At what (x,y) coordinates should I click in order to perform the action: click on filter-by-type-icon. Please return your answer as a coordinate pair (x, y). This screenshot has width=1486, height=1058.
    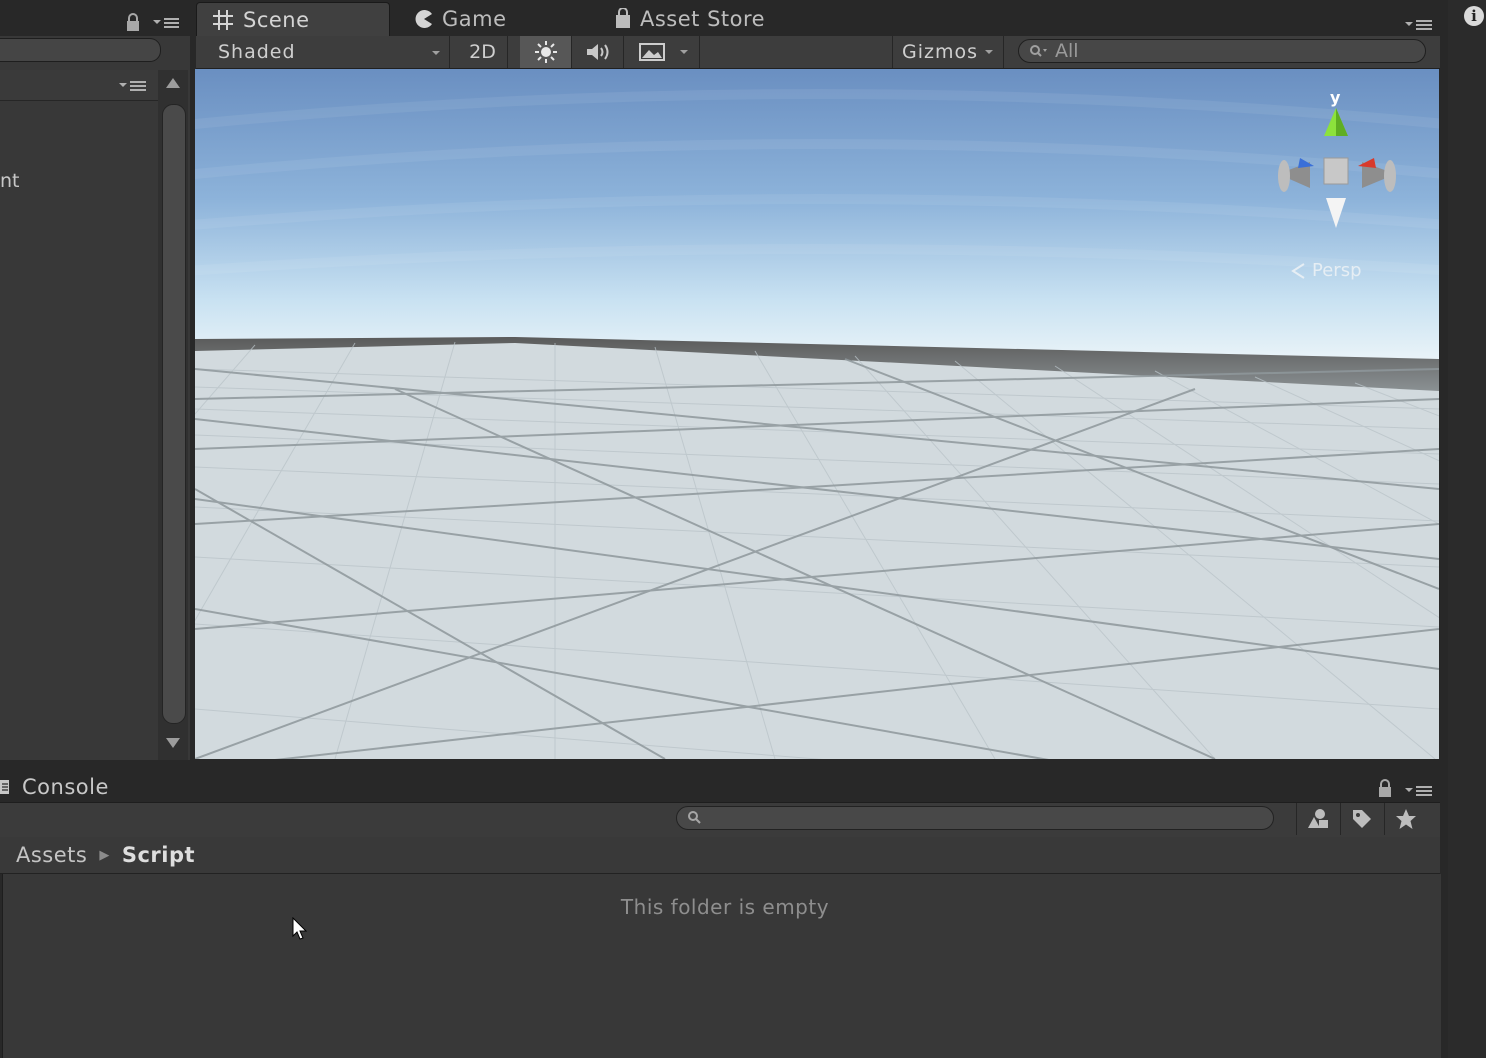
    Looking at the image, I should click on (1318, 819).